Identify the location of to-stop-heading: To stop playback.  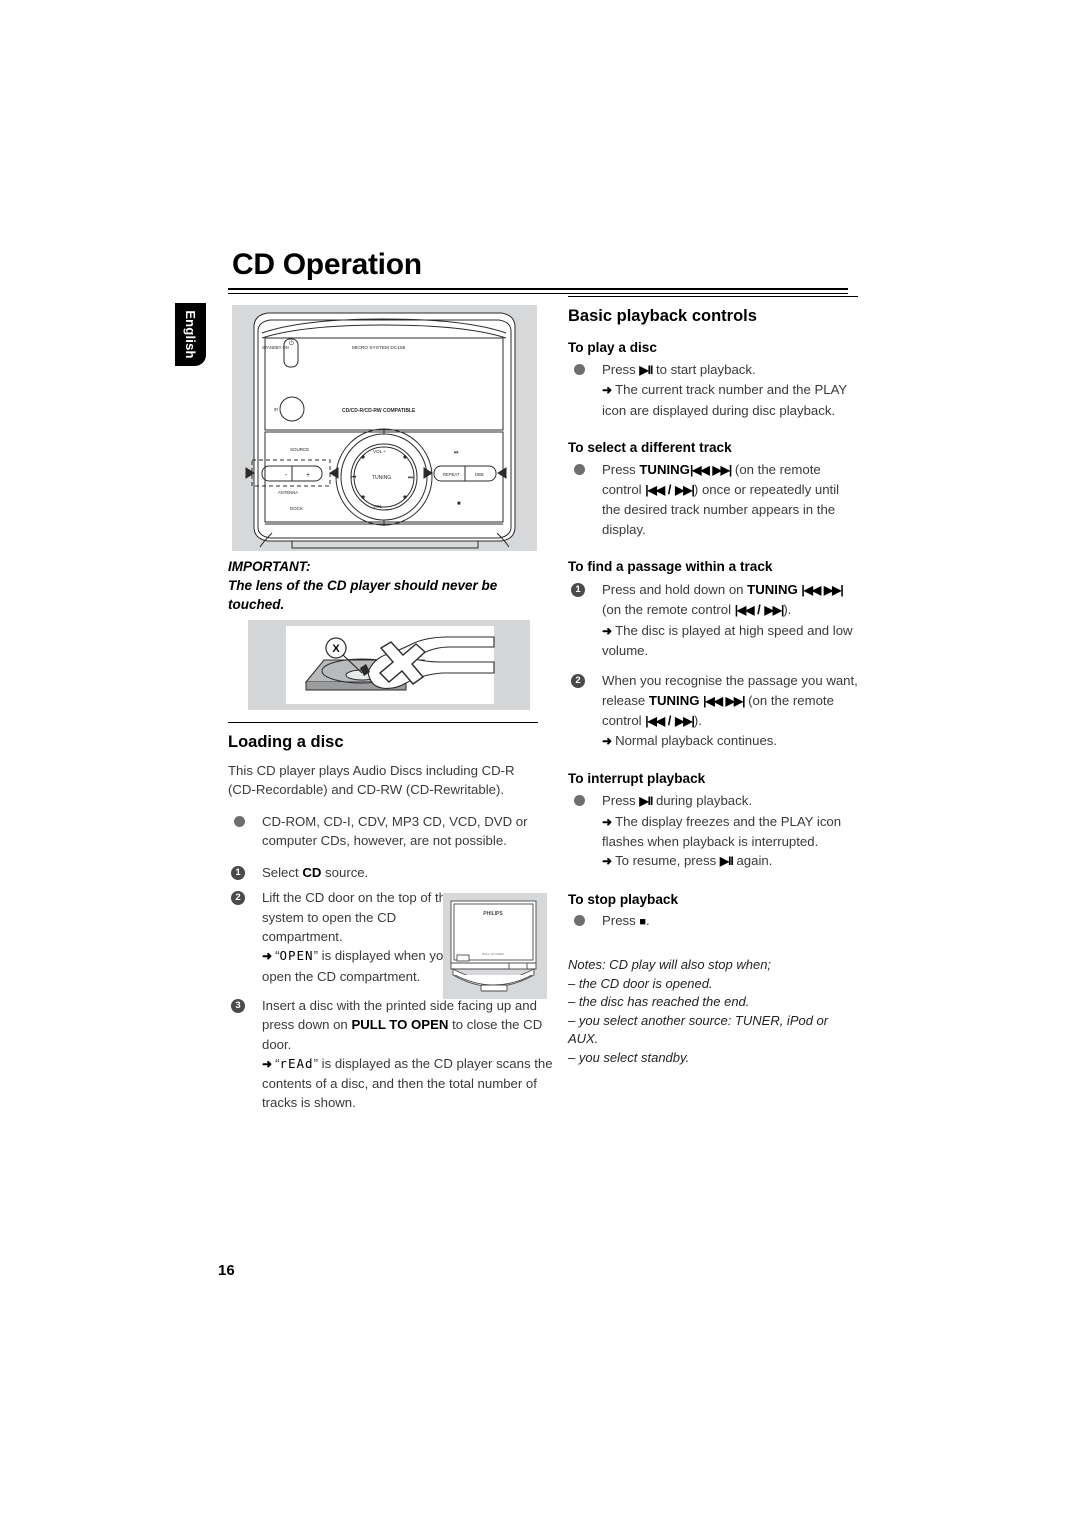
(623, 899).